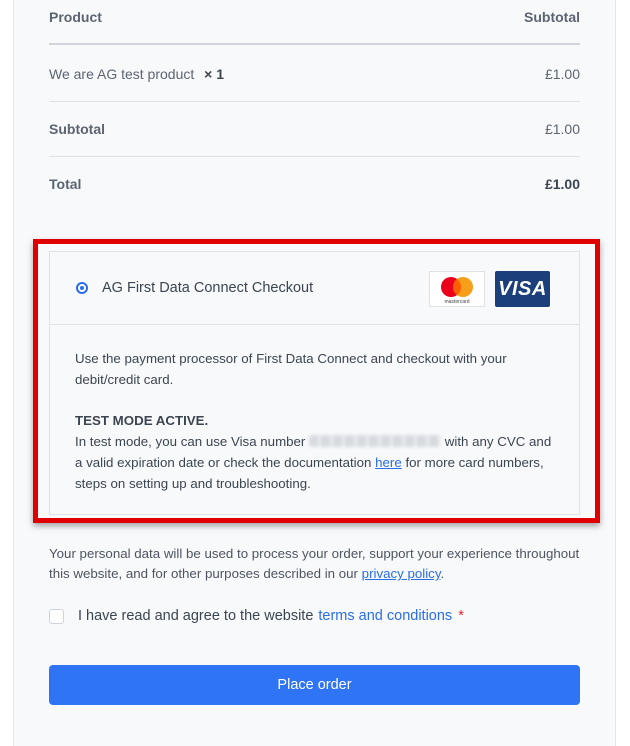  I want to click on item-price: £1.00, so click(562, 74).